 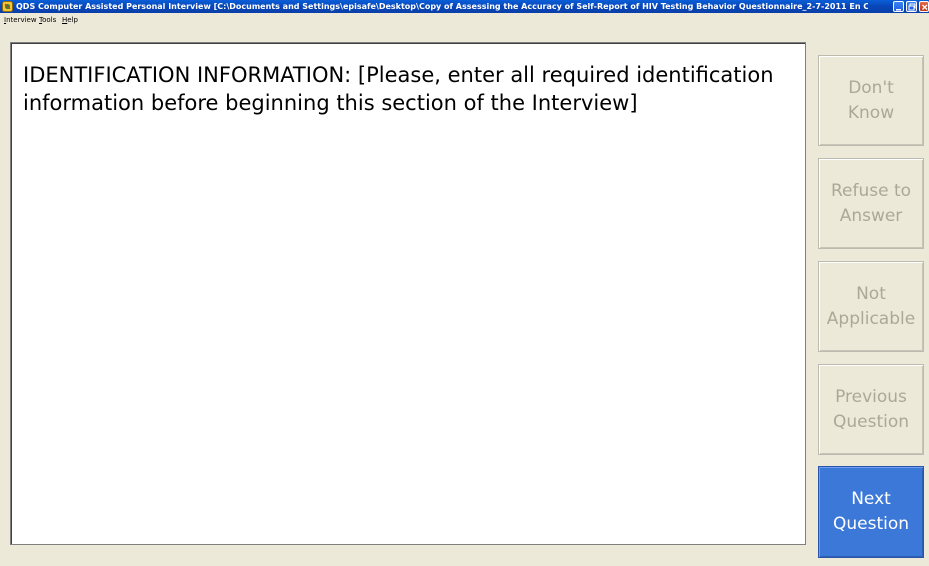 What do you see at coordinates (871, 409) in the screenshot?
I see `previous-question-button: Previous Question` at bounding box center [871, 409].